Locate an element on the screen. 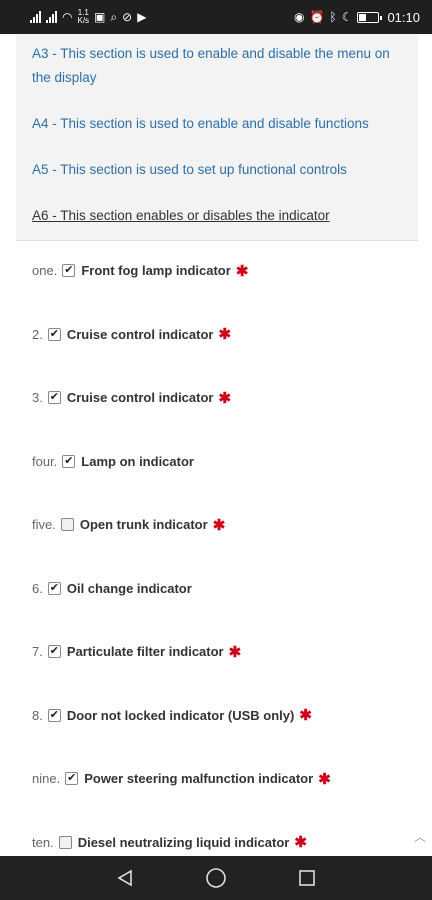 Image resolution: width=432 pixels, height=900 pixels. indicator-number: 3. is located at coordinates (37, 398).